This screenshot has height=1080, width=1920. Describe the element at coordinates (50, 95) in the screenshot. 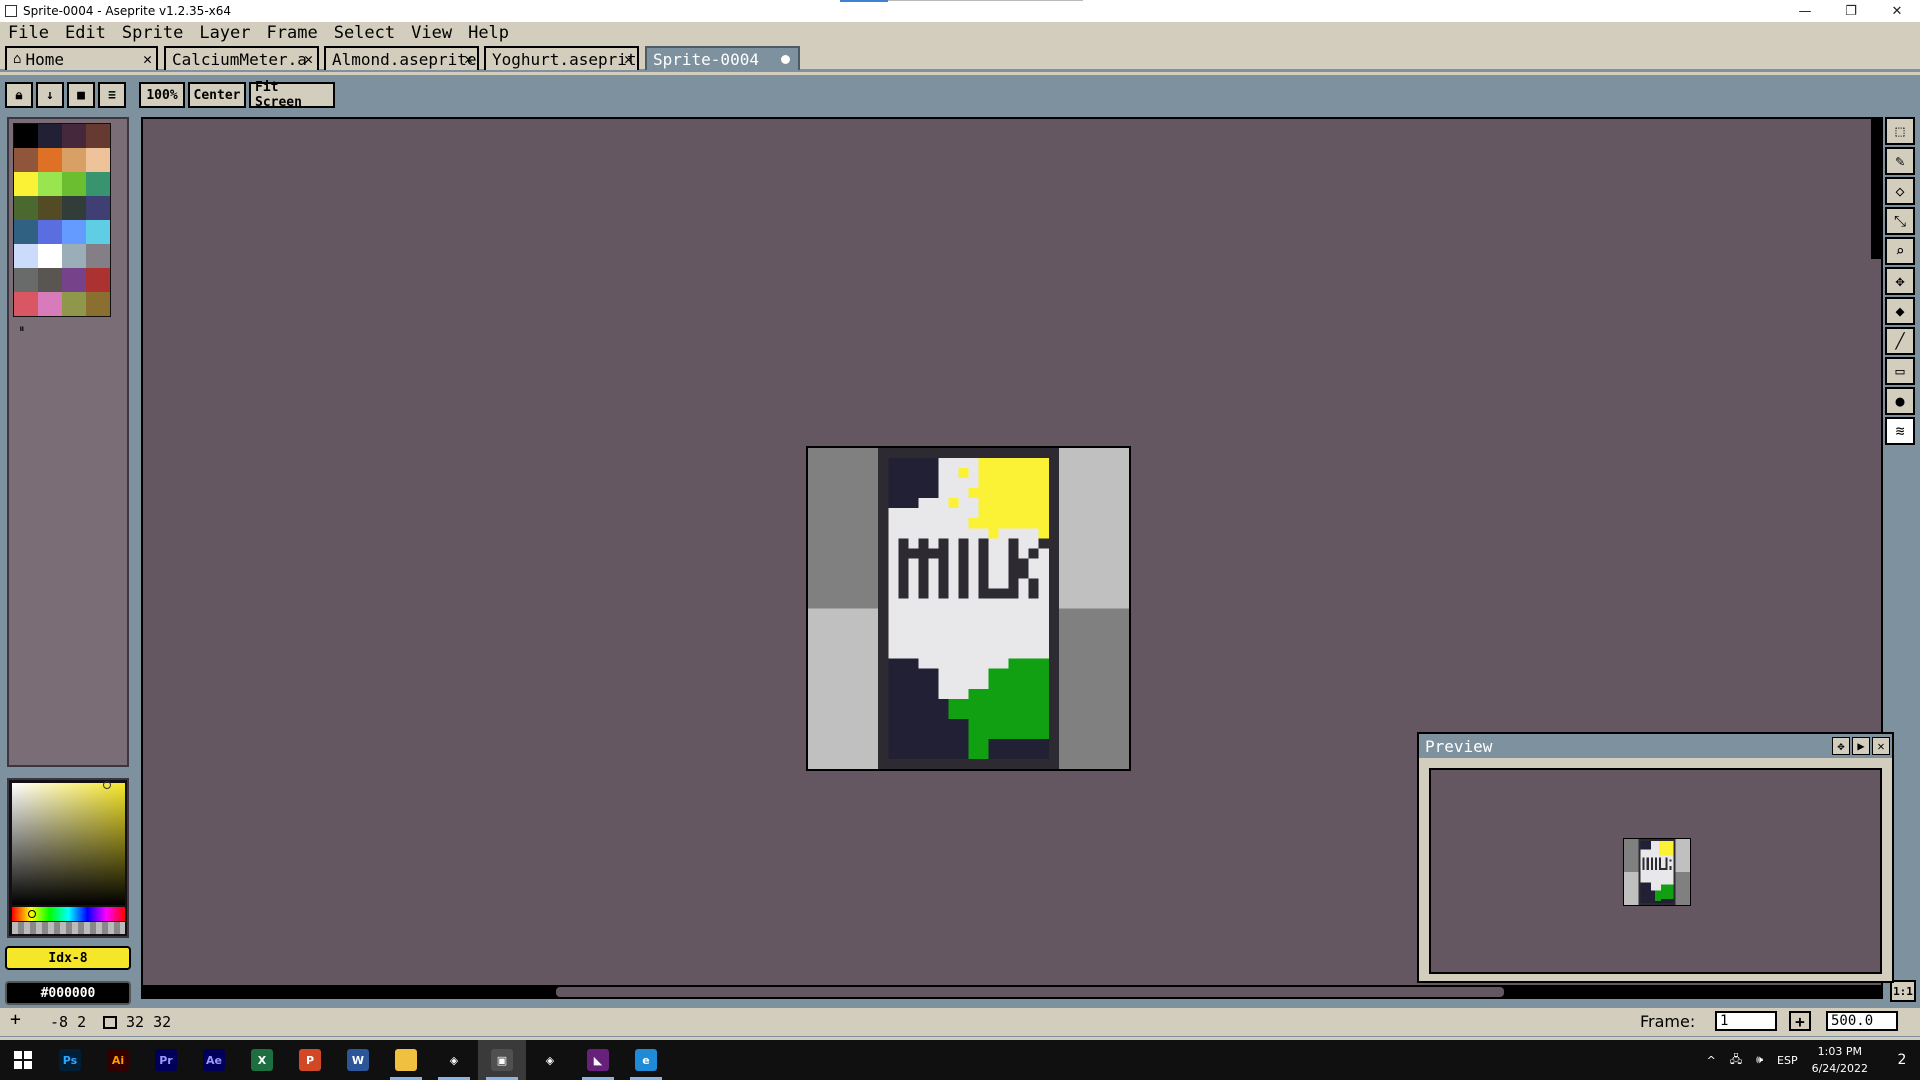

I see `arrow-down-icon: ↓` at that location.